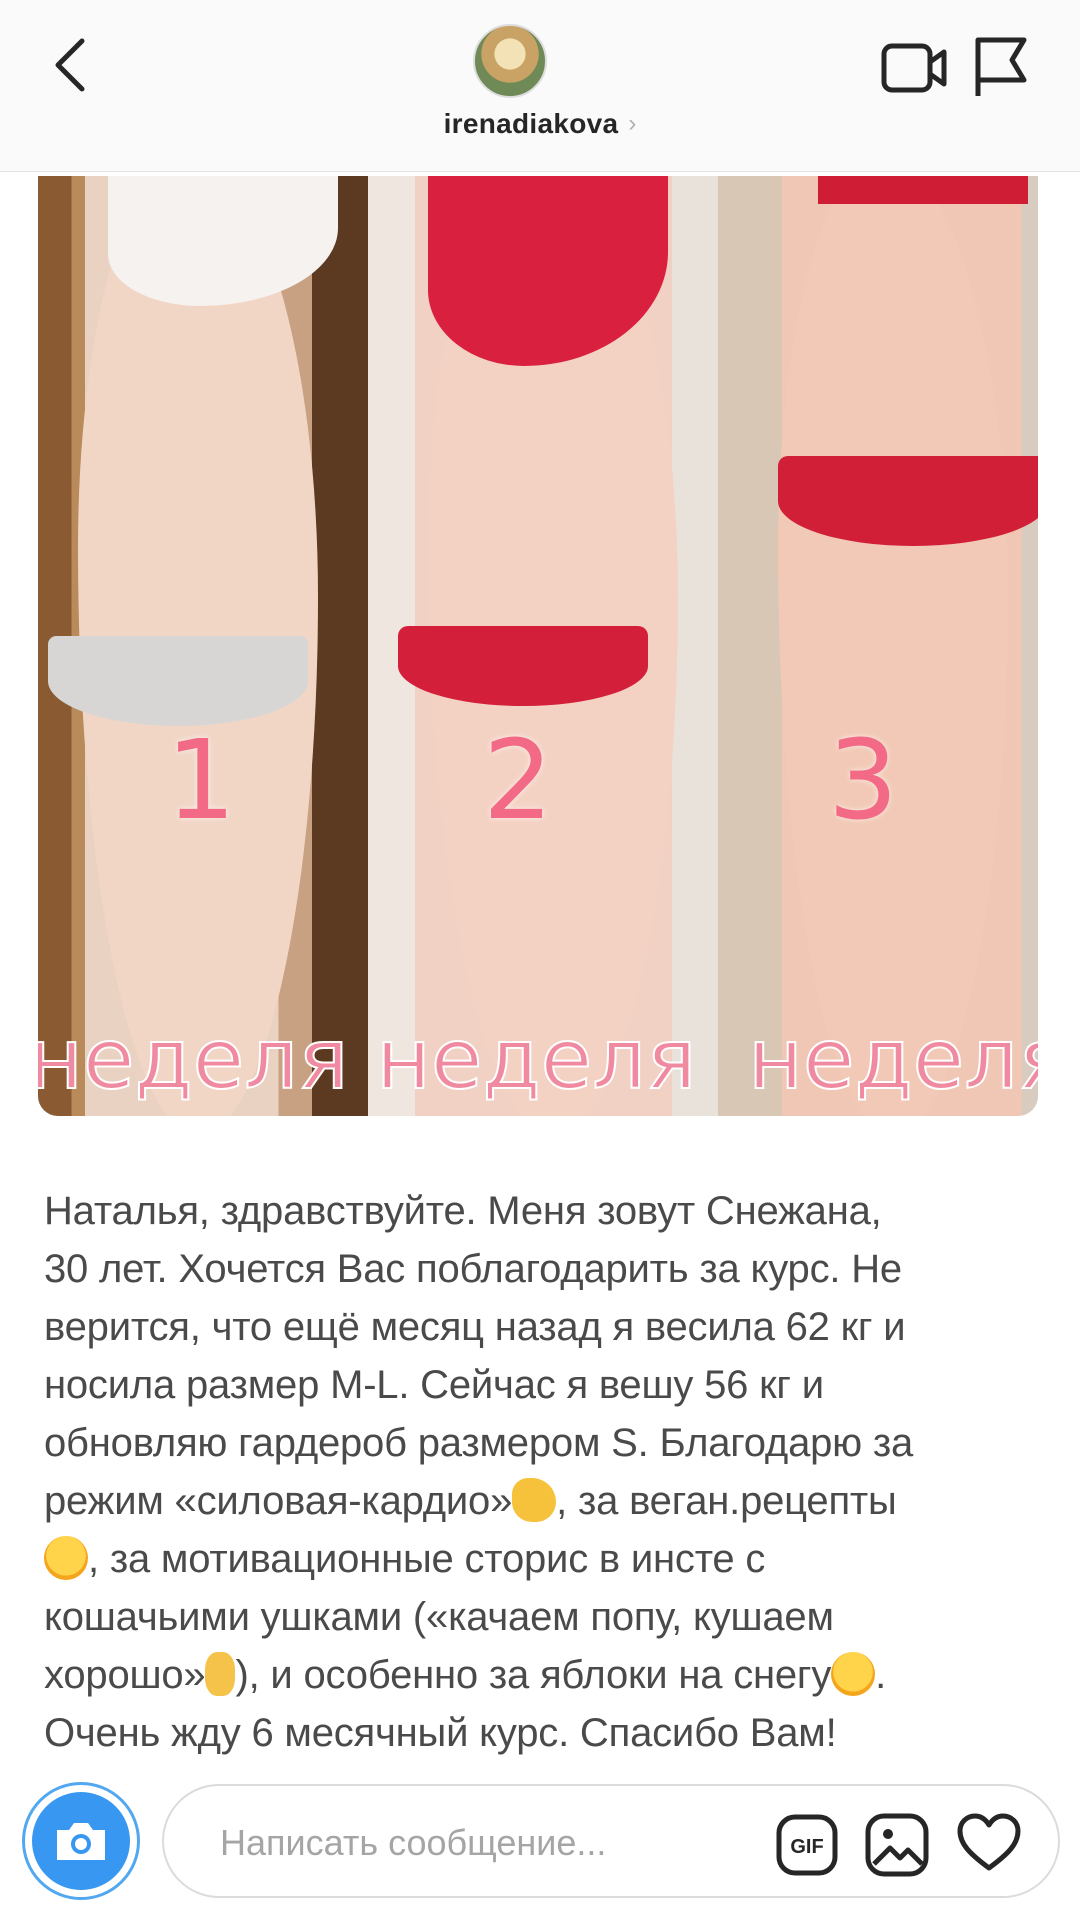  What do you see at coordinates (427, 1559) in the screenshot?
I see `caption-text: , за мотивационные сторис в инсте с` at bounding box center [427, 1559].